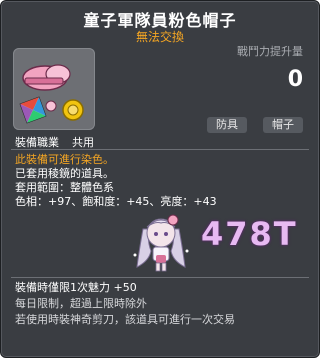  What do you see at coordinates (64, 173) in the screenshot?
I see `prism-line: 已套用稜鏡的道具。` at bounding box center [64, 173].